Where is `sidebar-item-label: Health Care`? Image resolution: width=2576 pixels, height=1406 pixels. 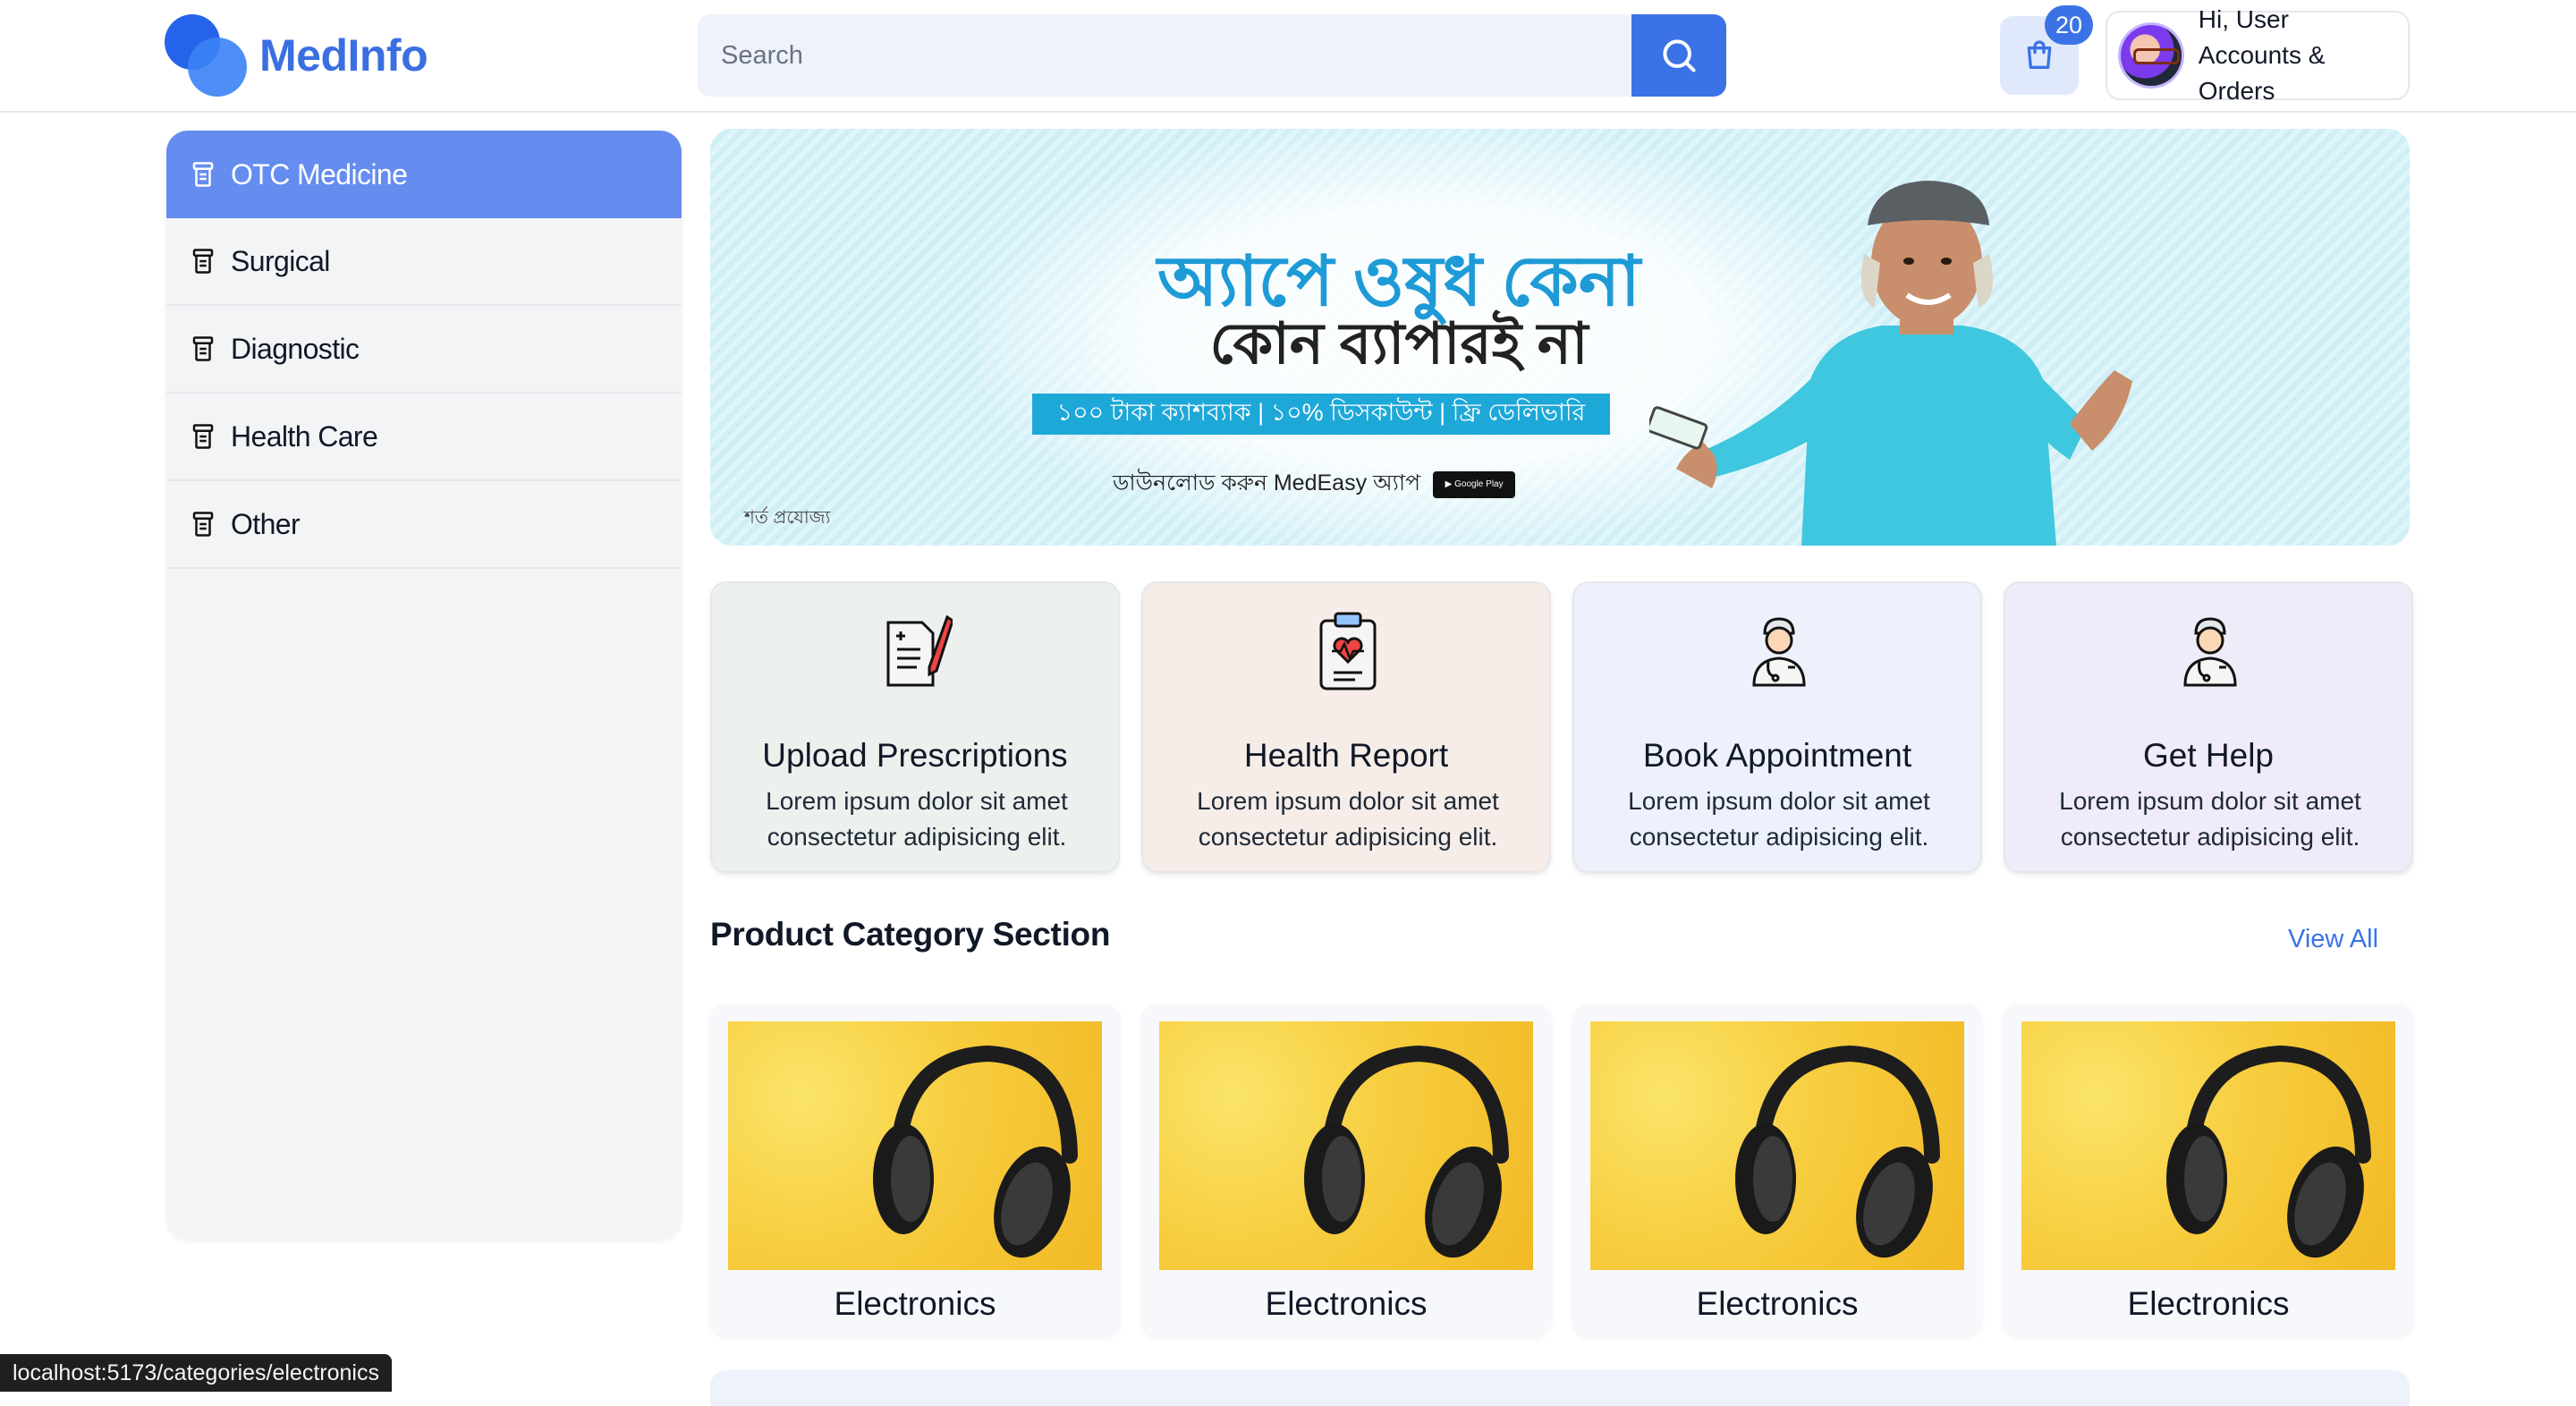 sidebar-item-label: Health Care is located at coordinates (304, 436).